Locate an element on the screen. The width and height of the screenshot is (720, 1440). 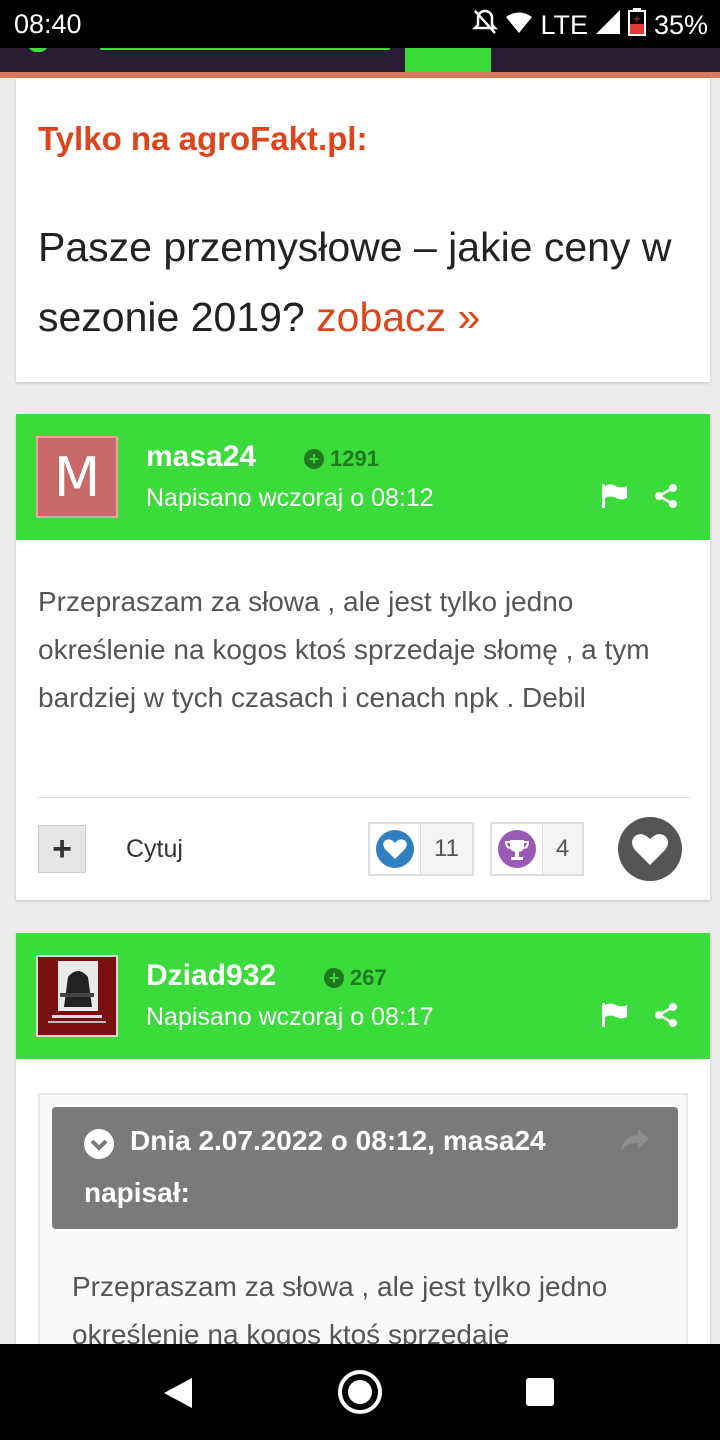
post-header: M masa24 + 1291 Napisano wczoraj o 08:12 is located at coordinates (363, 477).